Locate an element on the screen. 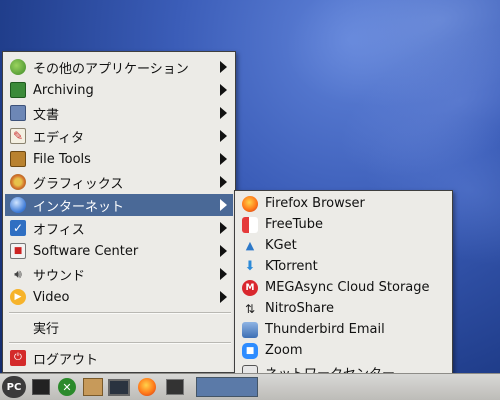 Image resolution: width=500 pixels, height=400 pixels. start-menu-button: PC is located at coordinates (14, 387).